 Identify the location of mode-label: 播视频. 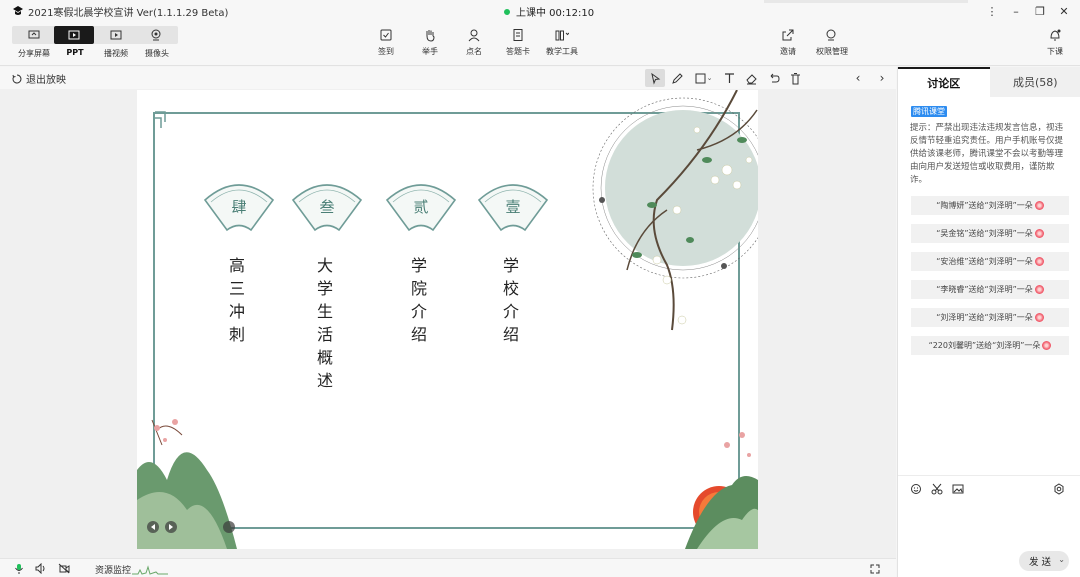
(116, 53).